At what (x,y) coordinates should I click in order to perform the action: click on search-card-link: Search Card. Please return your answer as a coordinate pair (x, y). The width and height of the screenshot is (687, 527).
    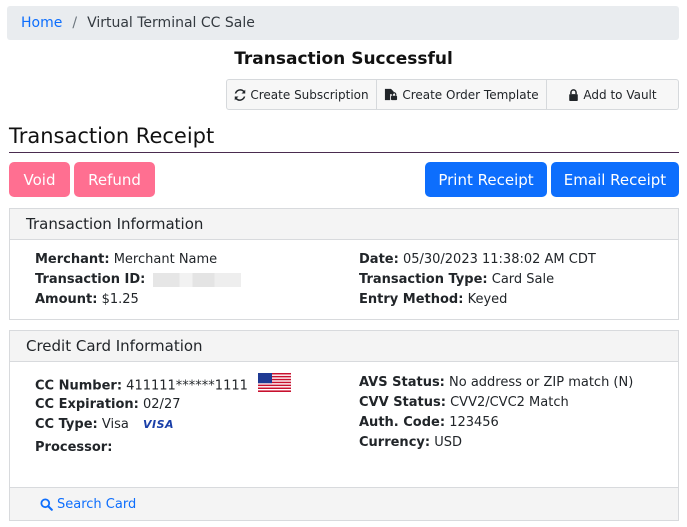
    Looking at the image, I should click on (344, 503).